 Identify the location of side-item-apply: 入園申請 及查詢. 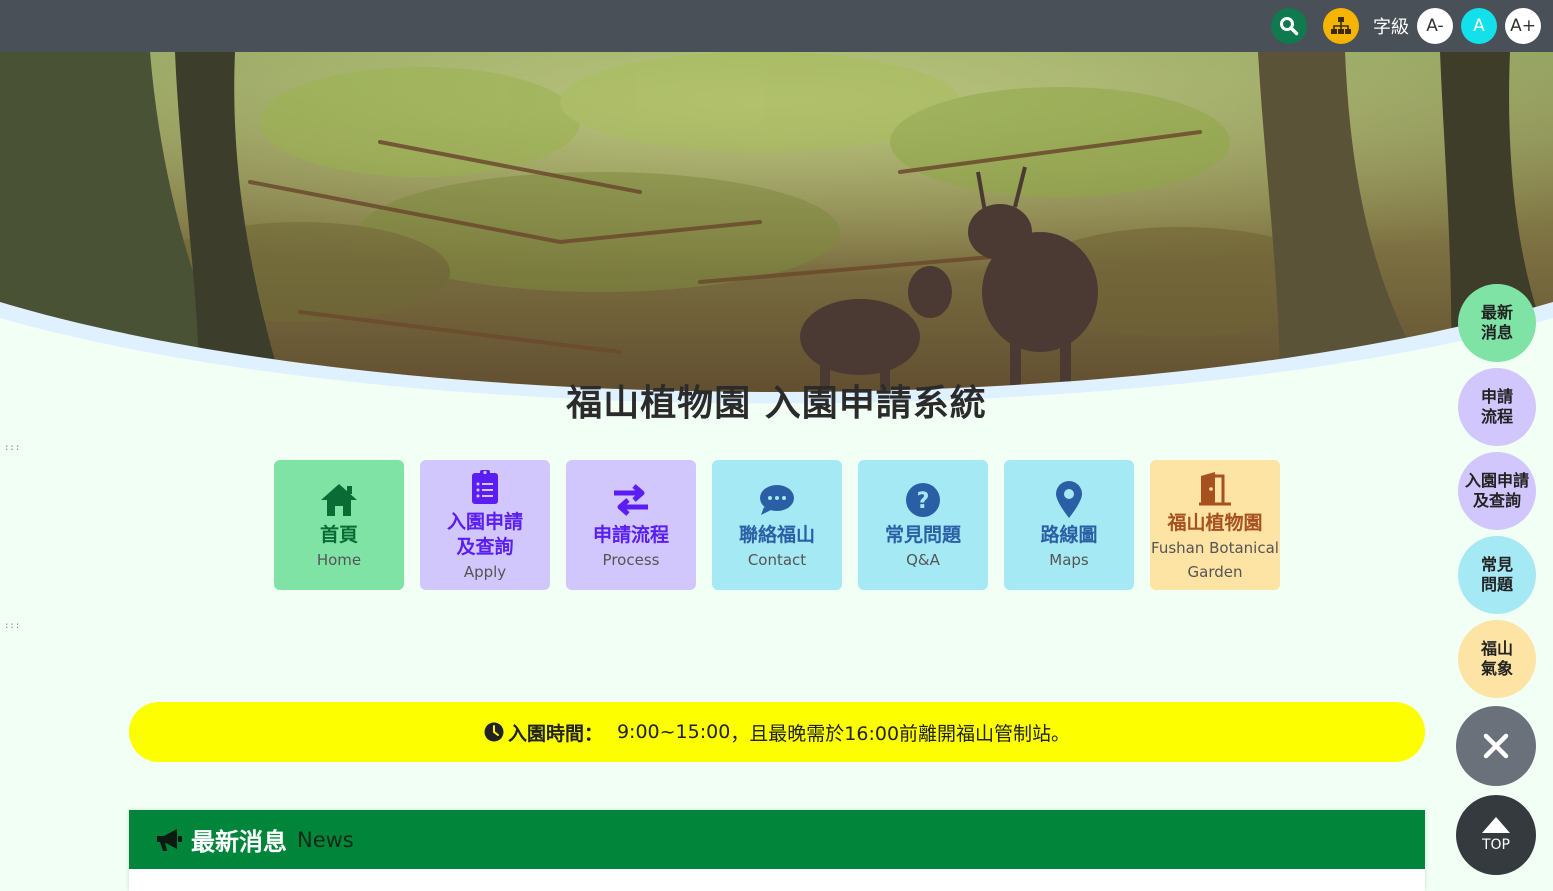
(1497, 491).